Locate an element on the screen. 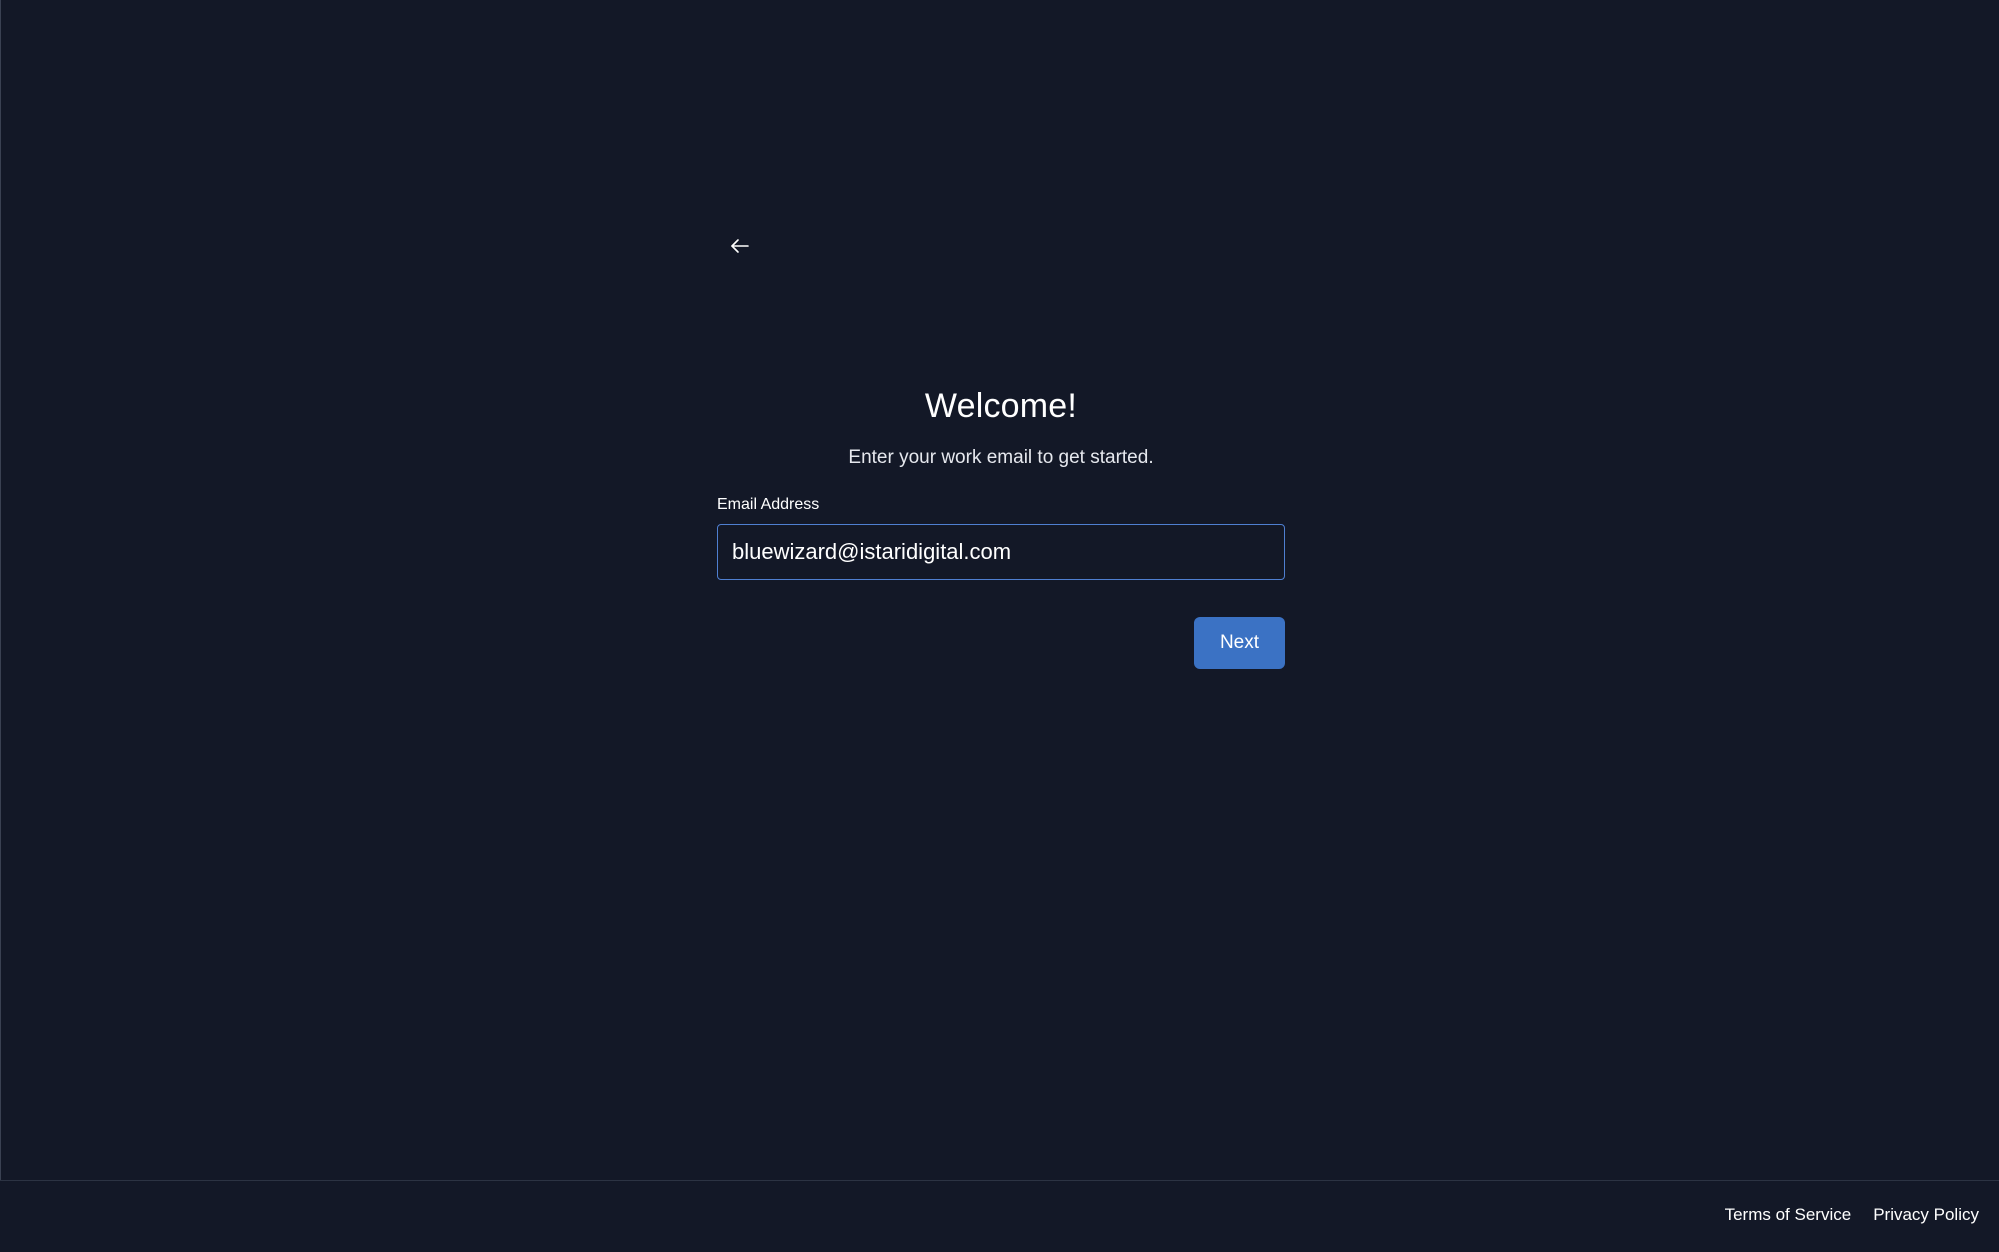 Image resolution: width=1999 pixels, height=1252 pixels. arrow-left-icon is located at coordinates (740, 248).